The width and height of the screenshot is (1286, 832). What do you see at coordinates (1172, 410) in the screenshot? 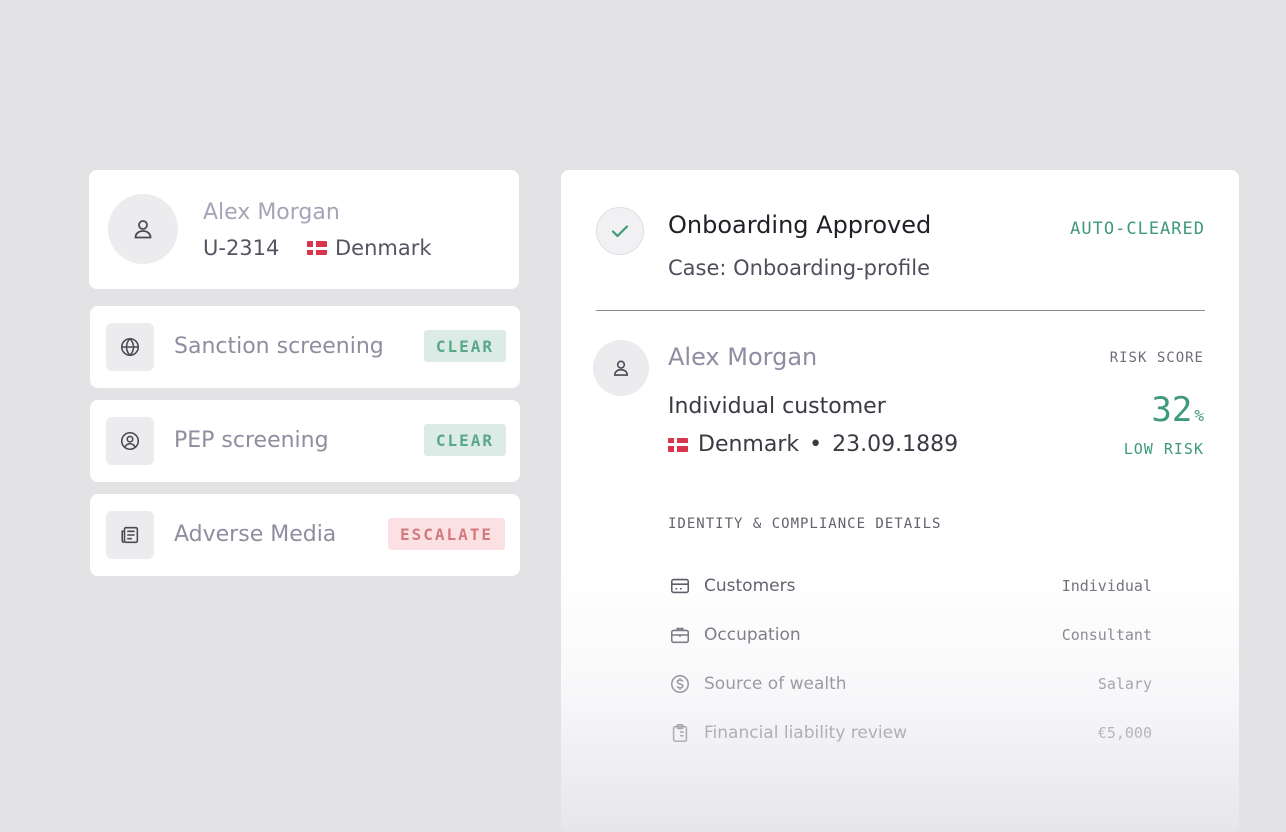
I see `risk-score-value: 32` at bounding box center [1172, 410].